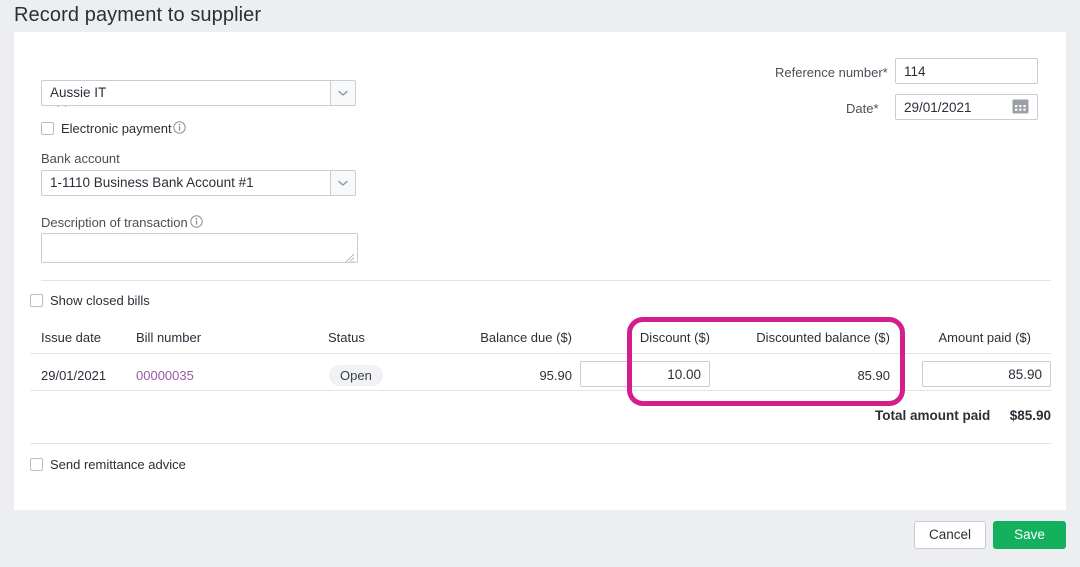 Image resolution: width=1080 pixels, height=567 pixels. What do you see at coordinates (966, 71) in the screenshot?
I see `reference-number-input` at bounding box center [966, 71].